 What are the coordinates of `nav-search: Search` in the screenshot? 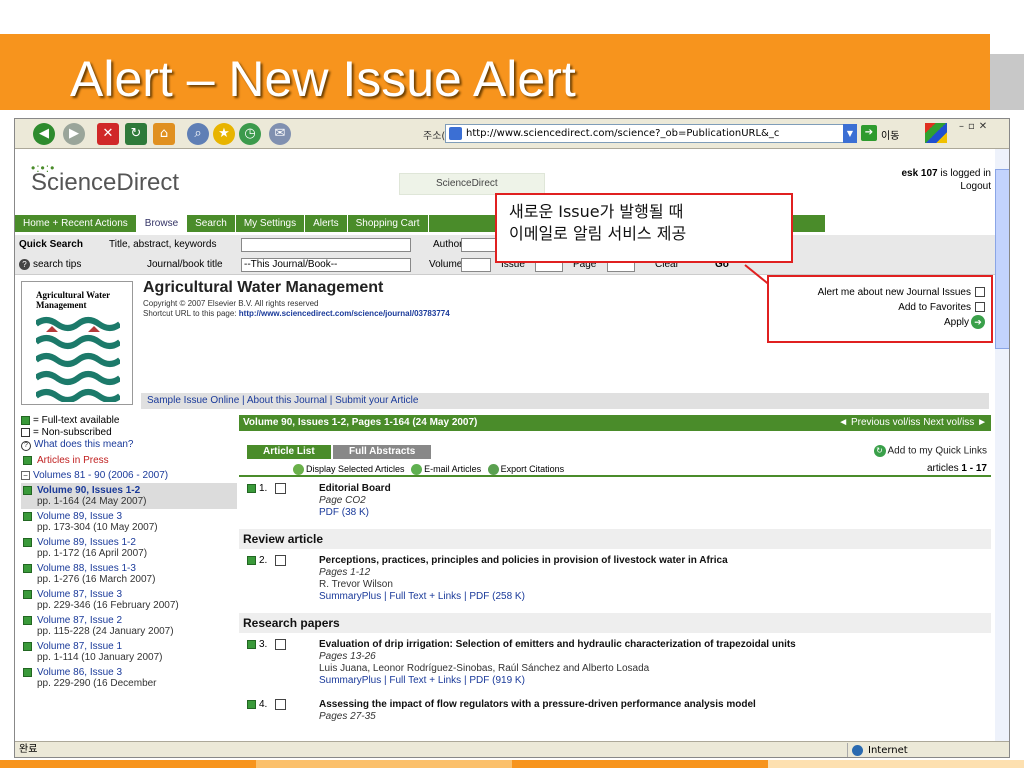 It's located at (211, 223).